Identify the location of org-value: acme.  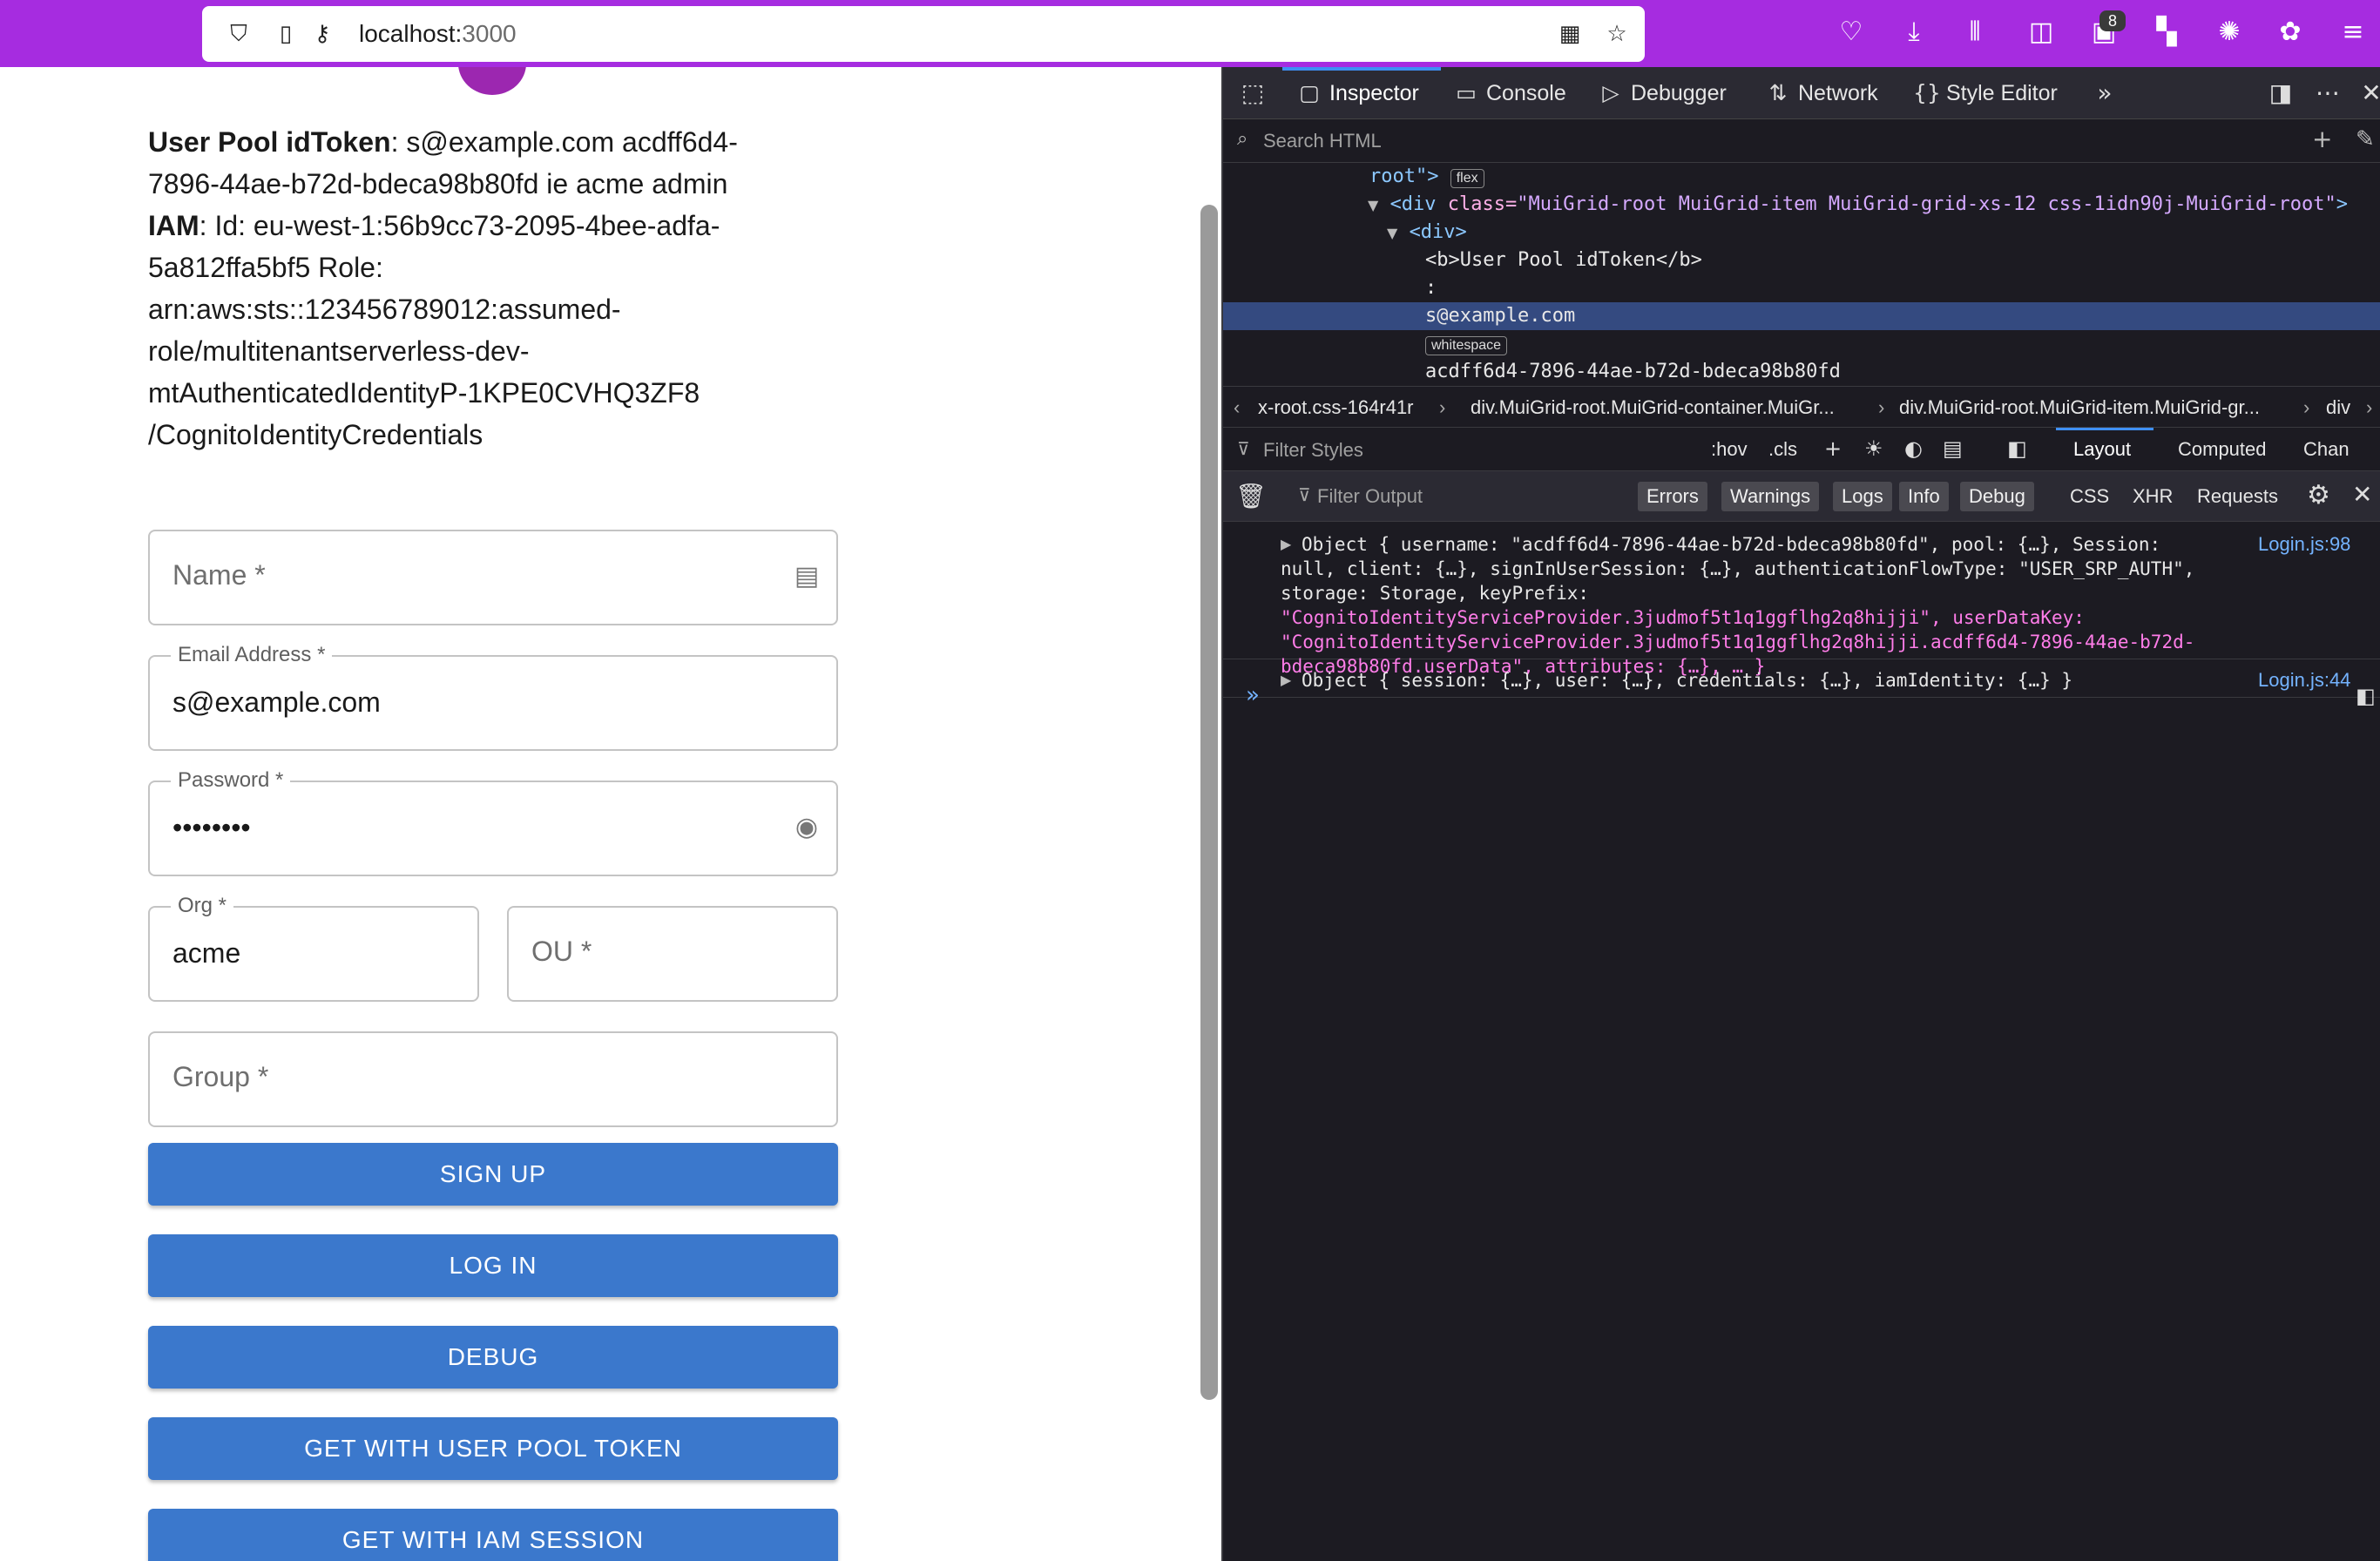
(206, 953).